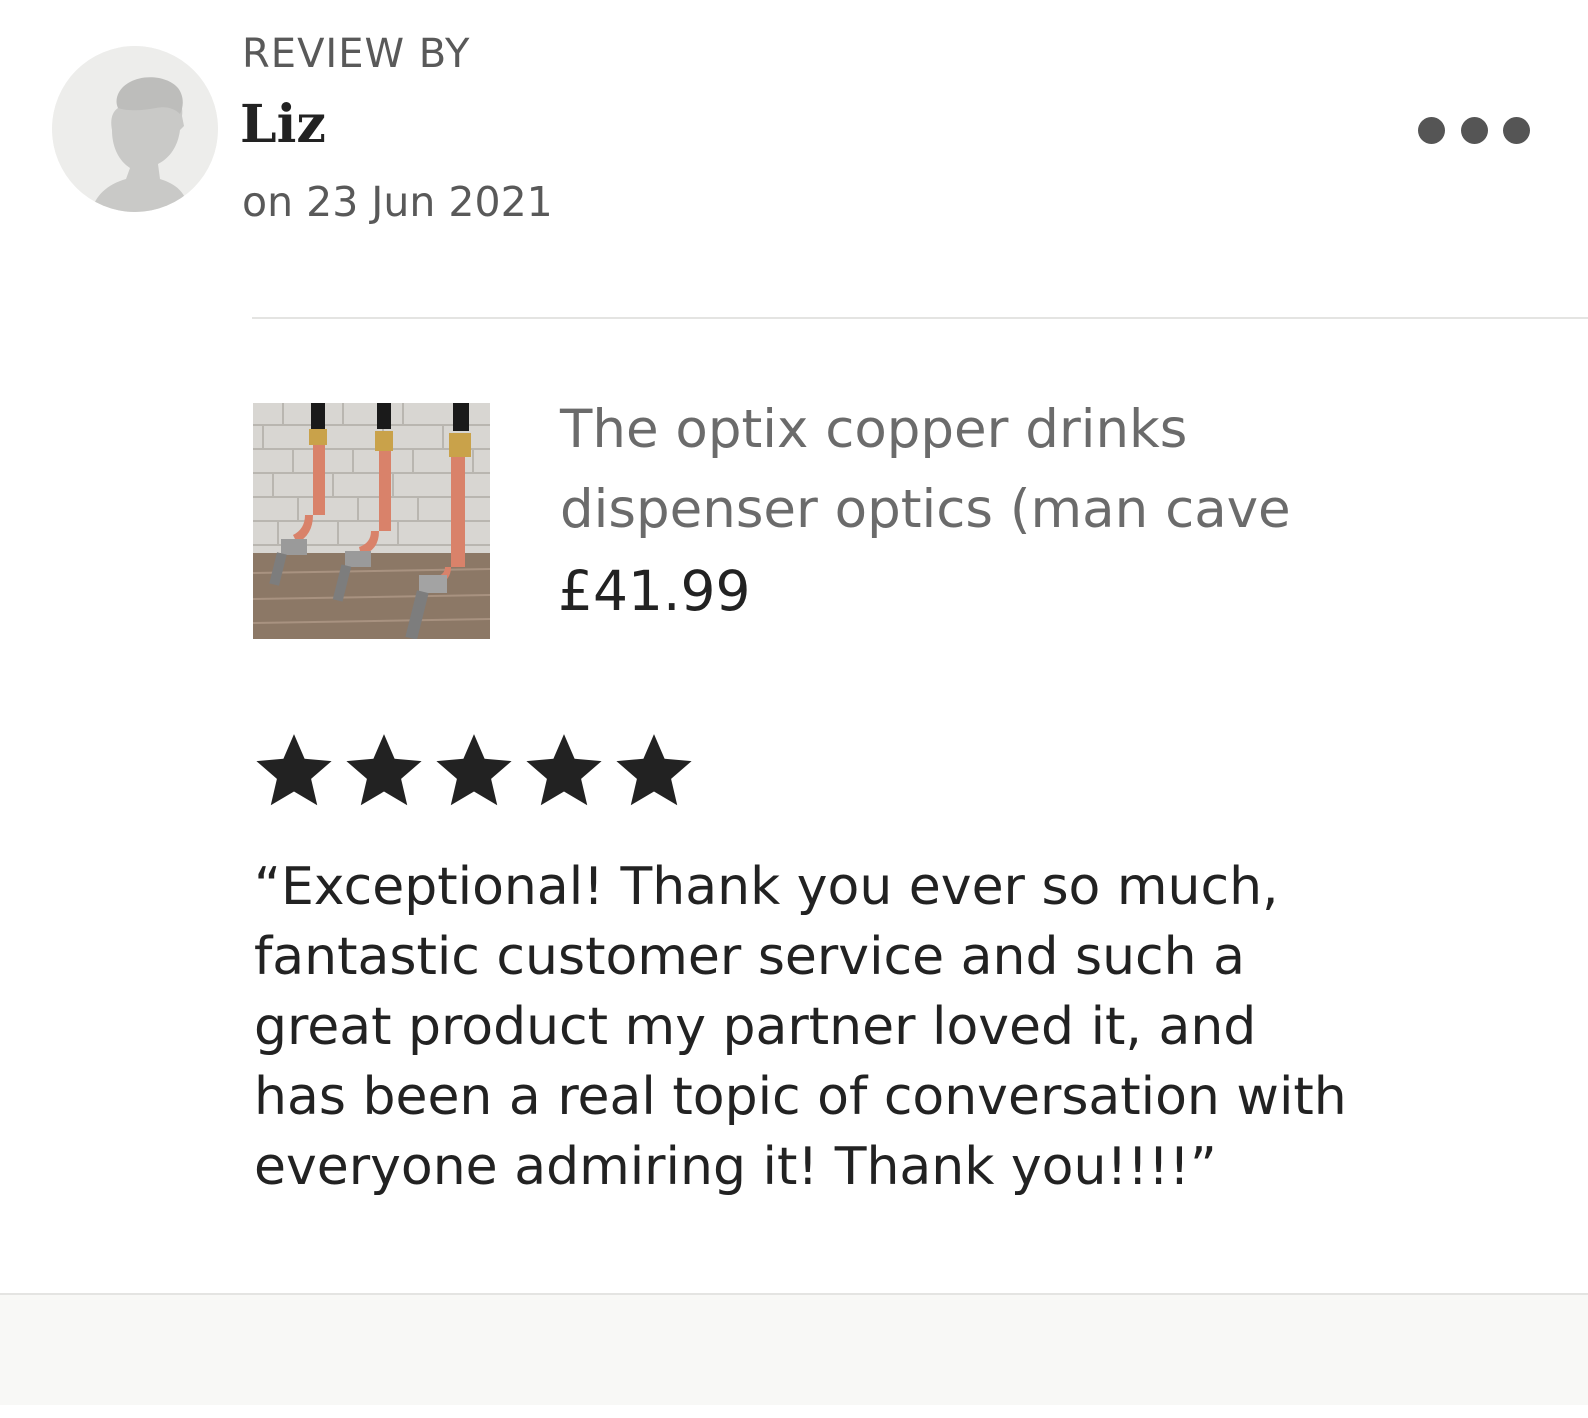  Describe the element at coordinates (766, 887) in the screenshot. I see `review-text-line: “Exceptional! Thank you ever so much,` at that location.